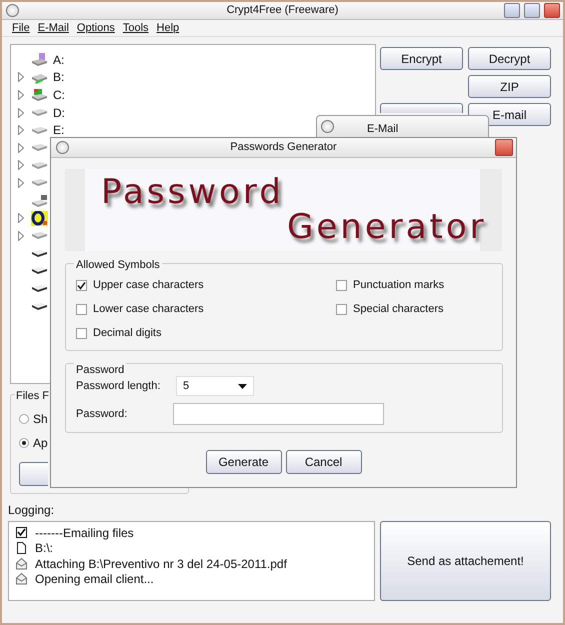 The image size is (565, 625). I want to click on document-icon, so click(21, 548).